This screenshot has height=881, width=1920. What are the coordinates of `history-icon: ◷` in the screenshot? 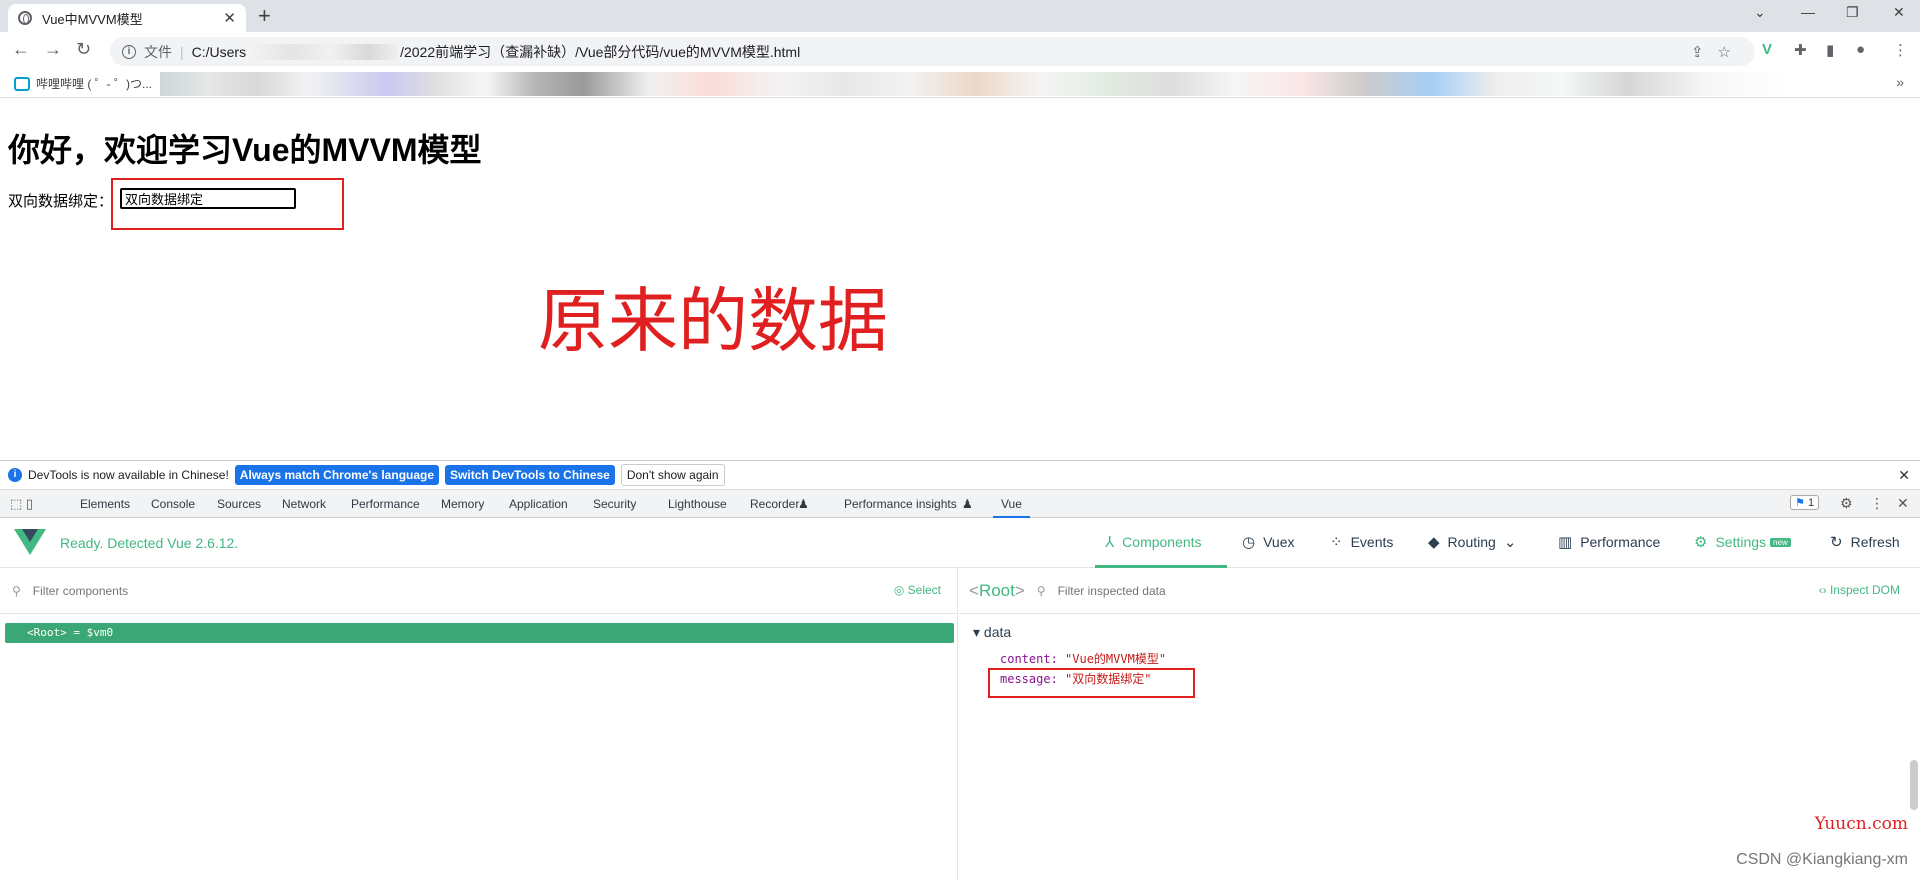 It's located at (1249, 542).